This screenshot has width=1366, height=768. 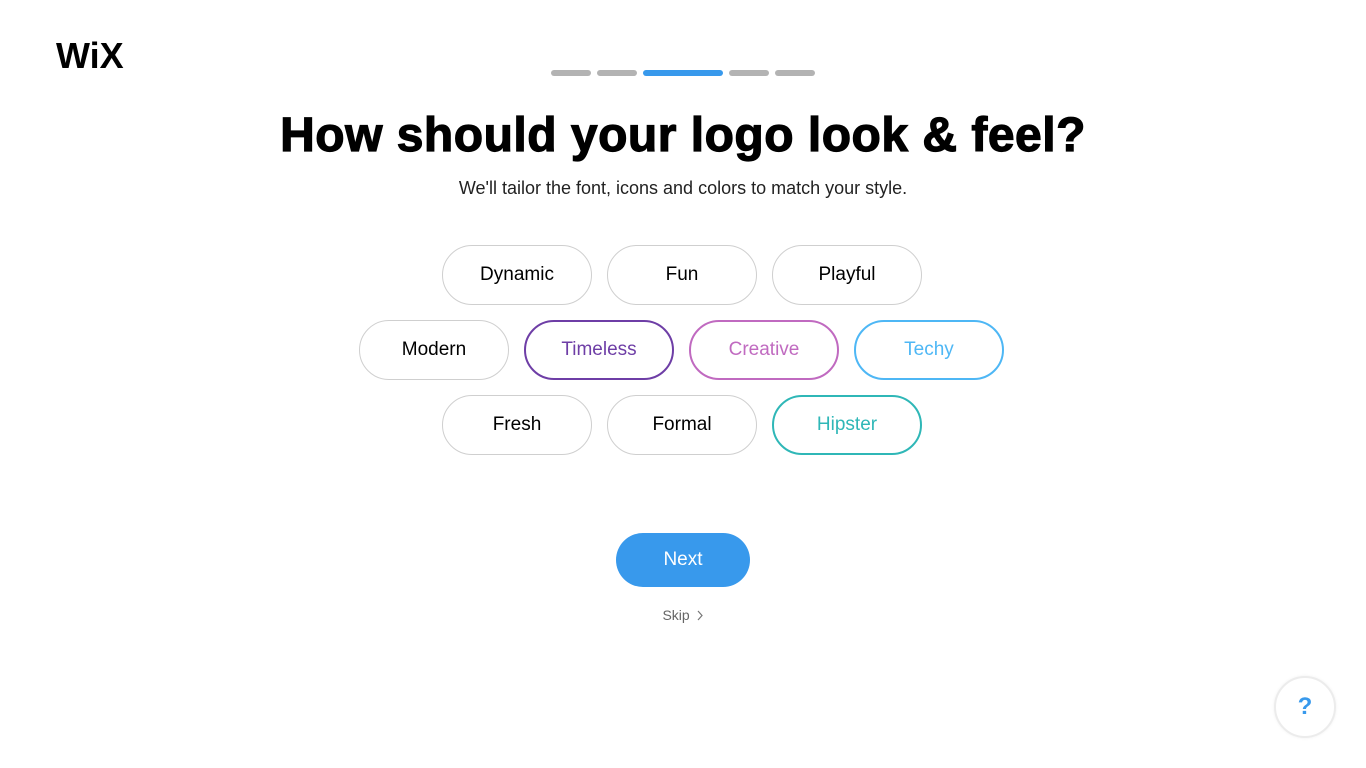 I want to click on progress-step-3-current, so click(x=683, y=73).